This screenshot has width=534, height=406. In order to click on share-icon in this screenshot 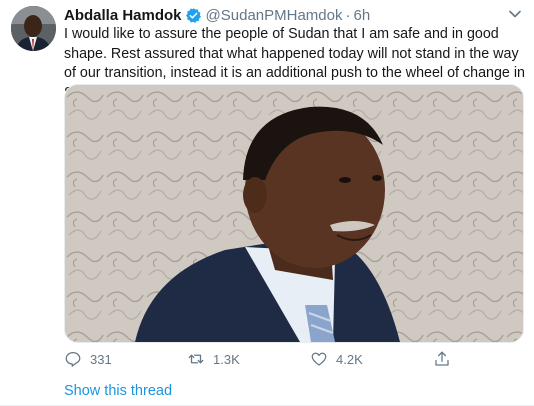, I will do `click(442, 358)`.